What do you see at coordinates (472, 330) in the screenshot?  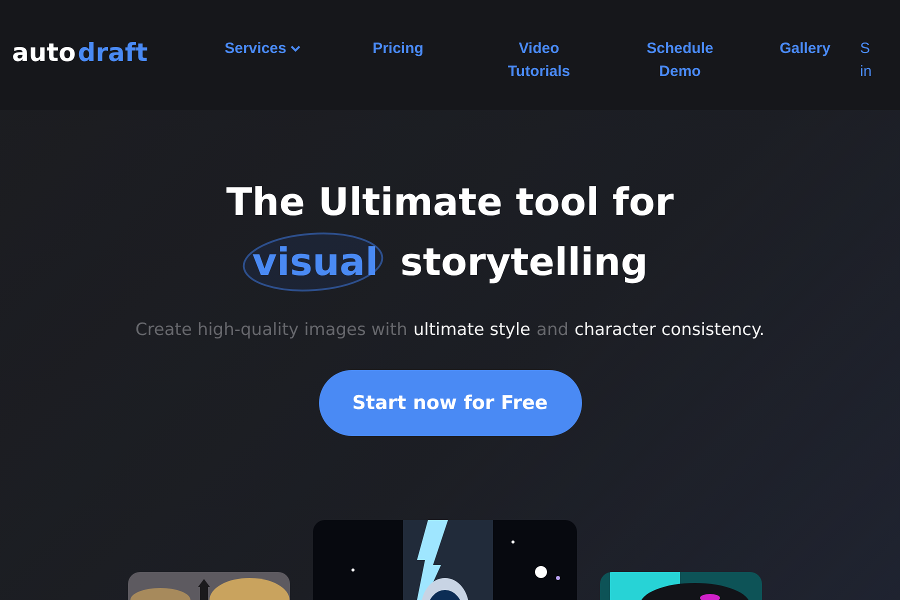 I see `subtitle-text: ultimate style` at bounding box center [472, 330].